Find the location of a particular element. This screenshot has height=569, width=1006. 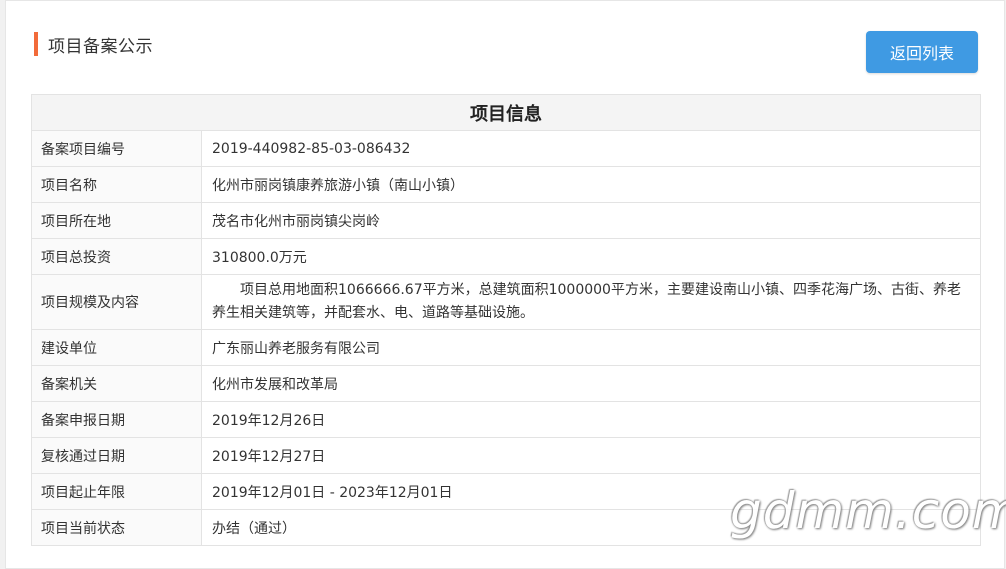

table-row: 备案机关 化州市发展和改革局 is located at coordinates (506, 383).